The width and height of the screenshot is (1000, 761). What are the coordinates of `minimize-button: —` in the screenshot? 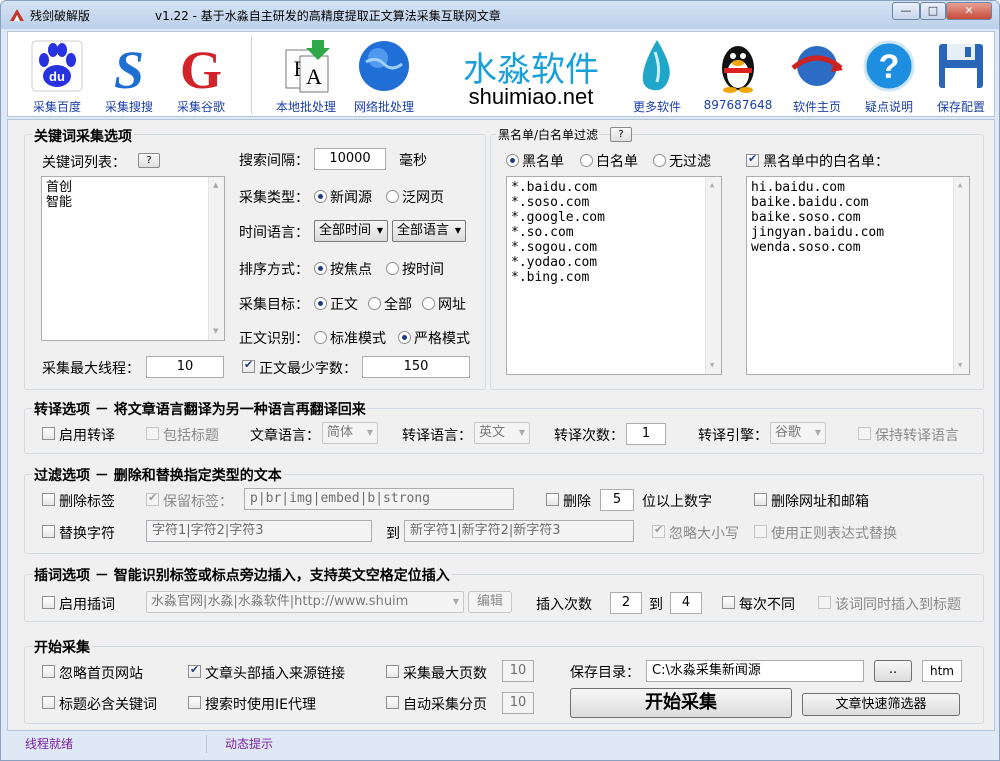 It's located at (906, 11).